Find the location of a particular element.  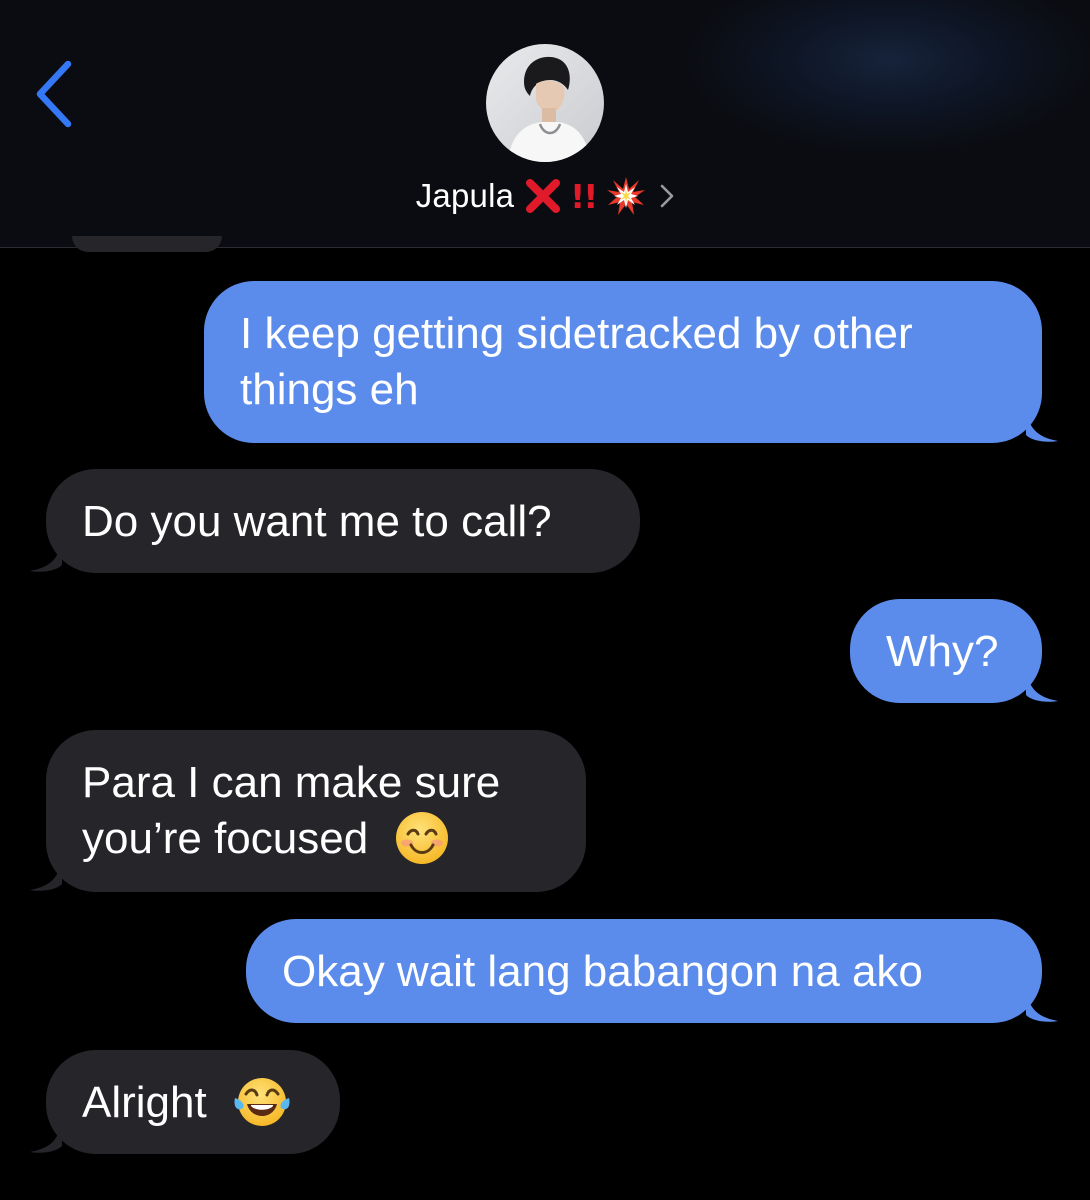

tears-of-joy-emoji-icon is located at coordinates (262, 1102).